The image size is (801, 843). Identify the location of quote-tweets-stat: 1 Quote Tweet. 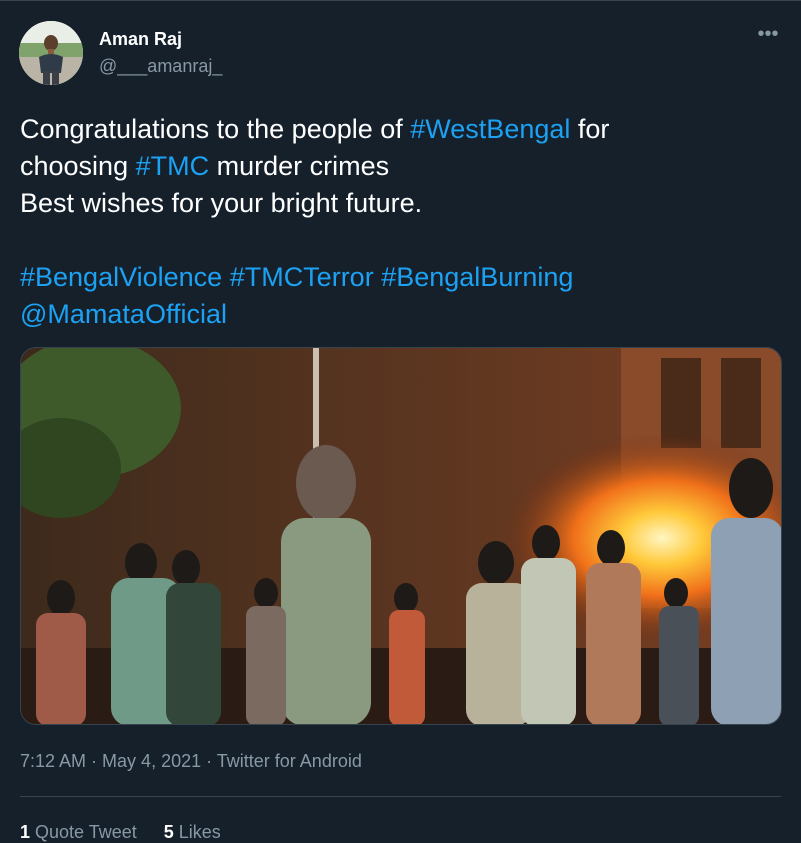
(78, 832).